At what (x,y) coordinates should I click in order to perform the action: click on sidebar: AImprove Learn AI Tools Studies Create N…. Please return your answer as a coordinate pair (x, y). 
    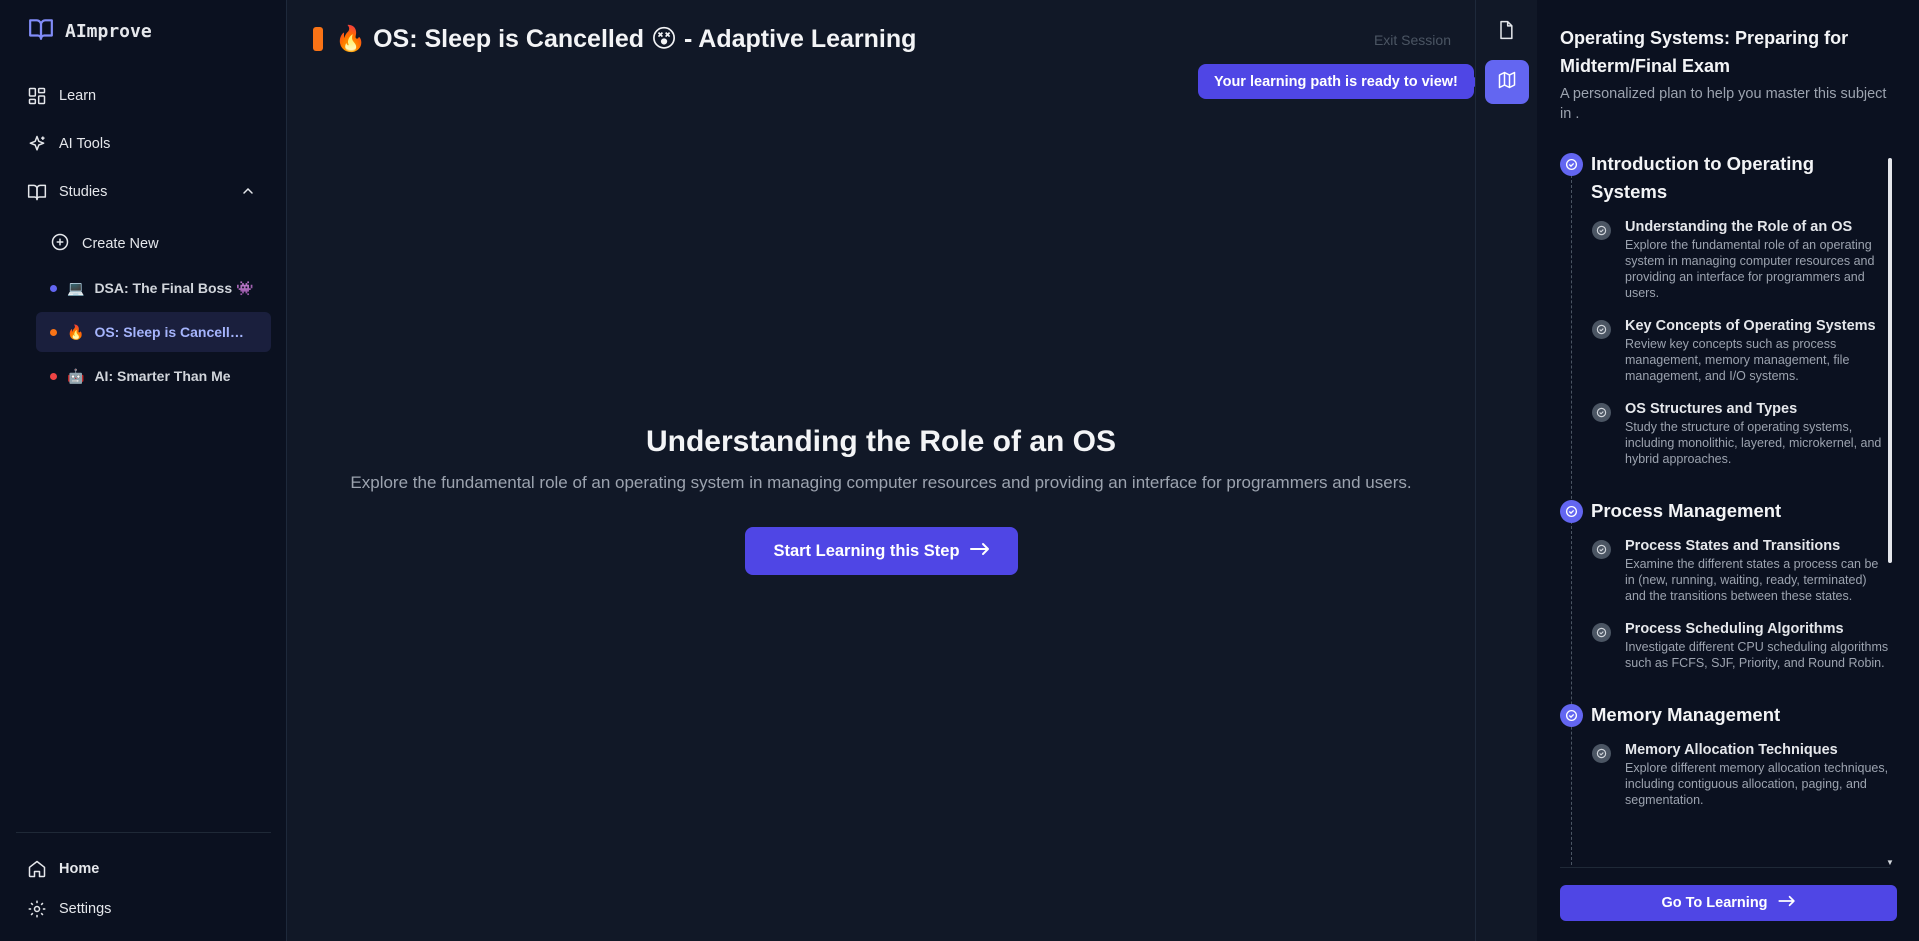
    Looking at the image, I should click on (143, 470).